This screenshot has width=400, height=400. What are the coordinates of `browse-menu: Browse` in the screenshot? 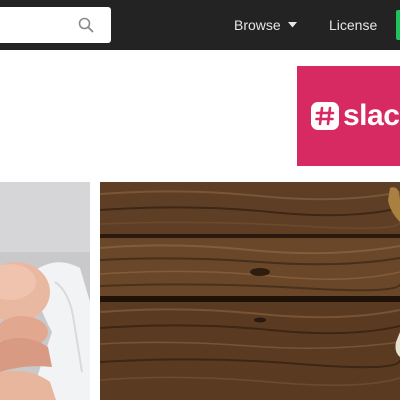 It's located at (265, 25).